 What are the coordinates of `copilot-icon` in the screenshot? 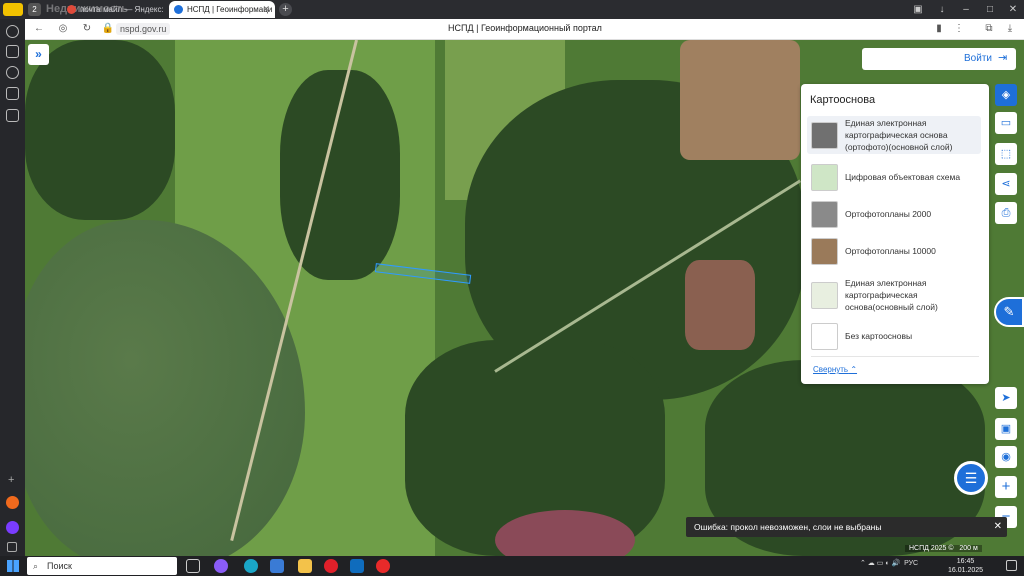 It's located at (221, 566).